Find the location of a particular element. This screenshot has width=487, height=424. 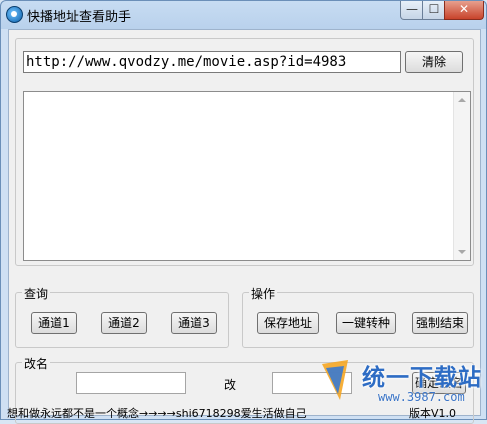

rename-to-input is located at coordinates (312, 383).